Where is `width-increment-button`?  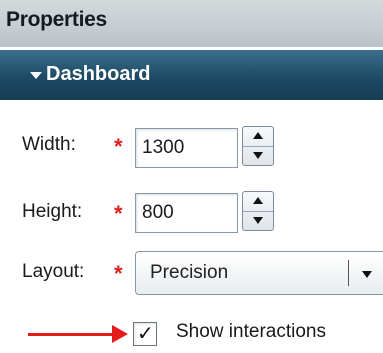 width-increment-button is located at coordinates (258, 137).